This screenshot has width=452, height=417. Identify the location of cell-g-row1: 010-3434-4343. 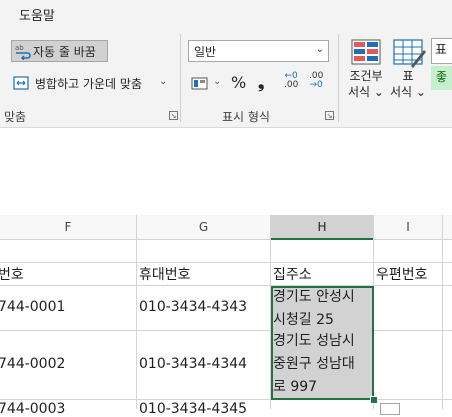
(193, 307).